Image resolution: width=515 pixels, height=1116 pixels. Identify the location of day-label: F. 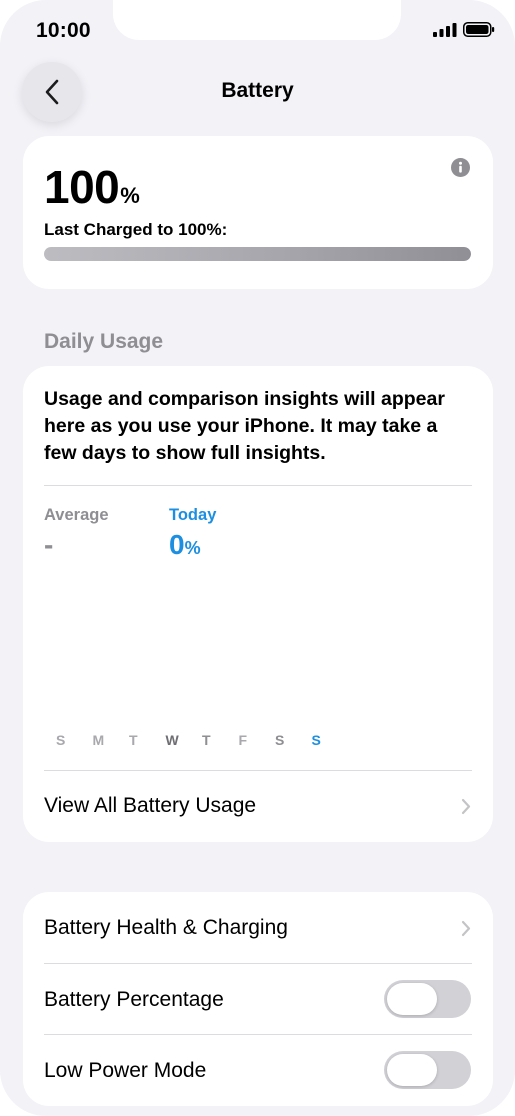
(243, 740).